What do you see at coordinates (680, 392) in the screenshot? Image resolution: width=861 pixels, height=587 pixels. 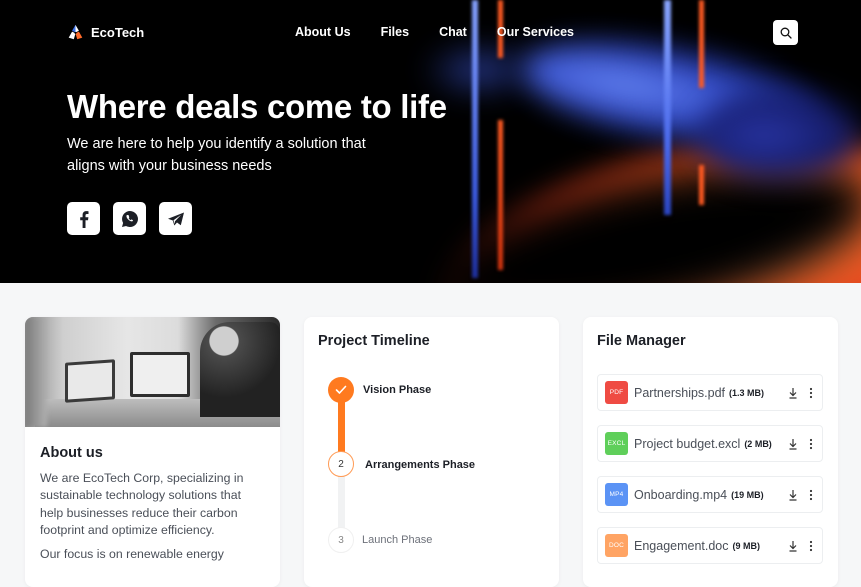 I see `file-name: Partnerships.pdf` at bounding box center [680, 392].